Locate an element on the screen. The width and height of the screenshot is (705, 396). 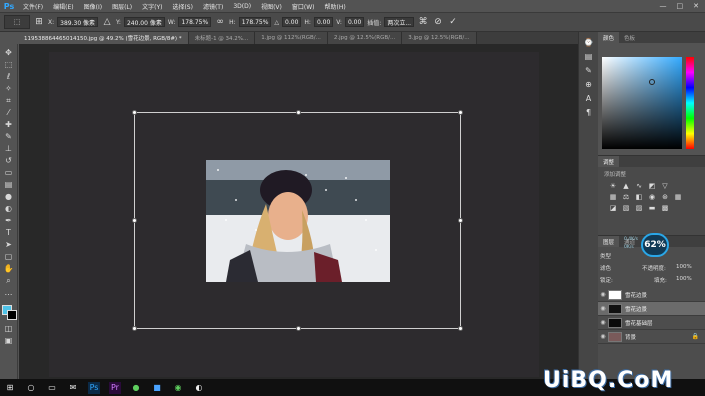
transform-handle-br is located at coordinates (460, 328).